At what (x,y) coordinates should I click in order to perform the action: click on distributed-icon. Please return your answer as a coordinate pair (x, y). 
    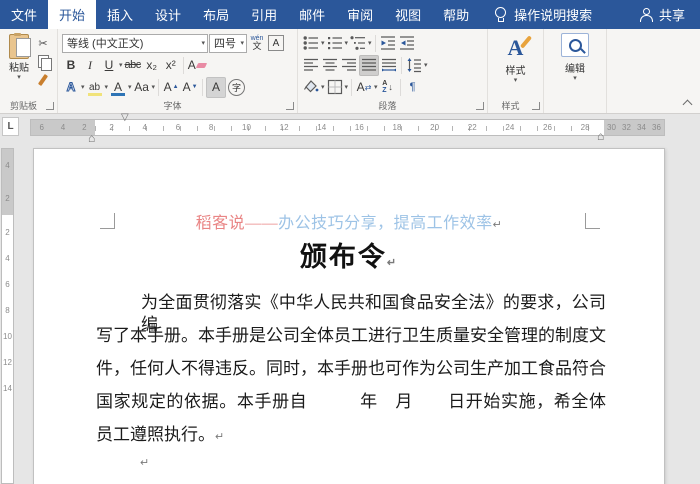
    Looking at the image, I should click on (389, 65).